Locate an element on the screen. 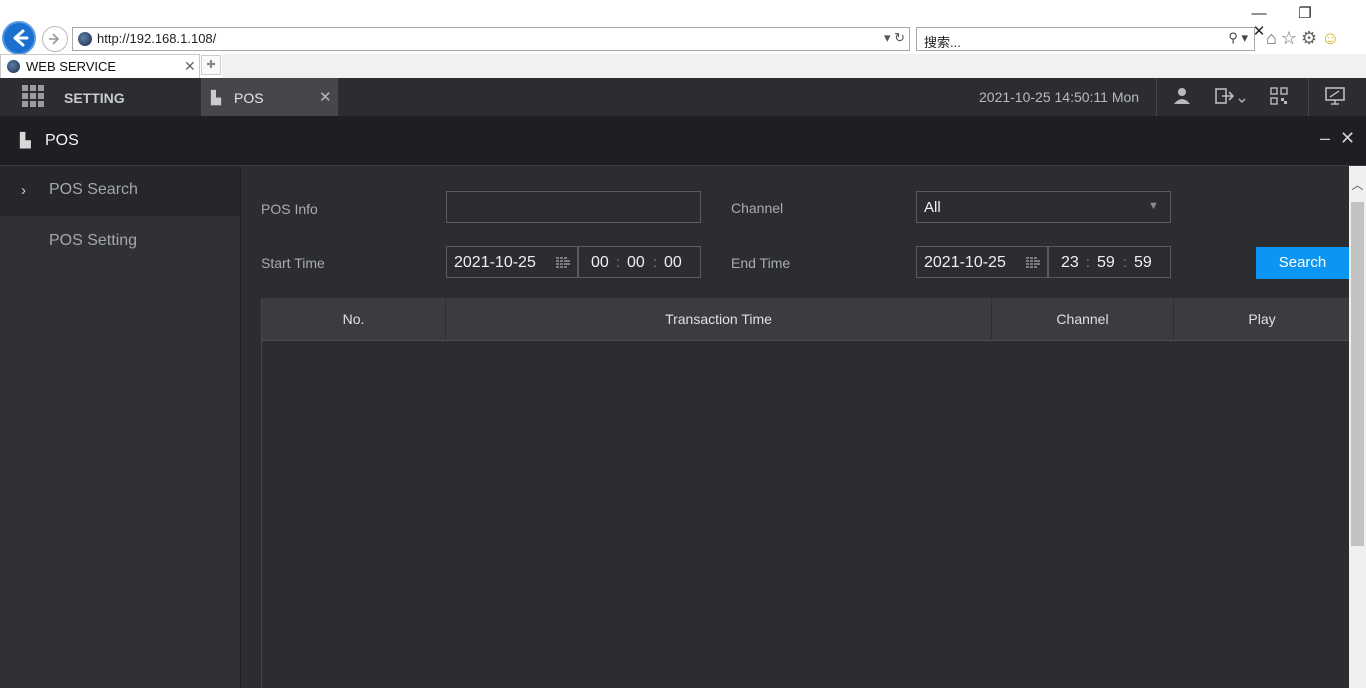  start-hour: 00 is located at coordinates (600, 263).